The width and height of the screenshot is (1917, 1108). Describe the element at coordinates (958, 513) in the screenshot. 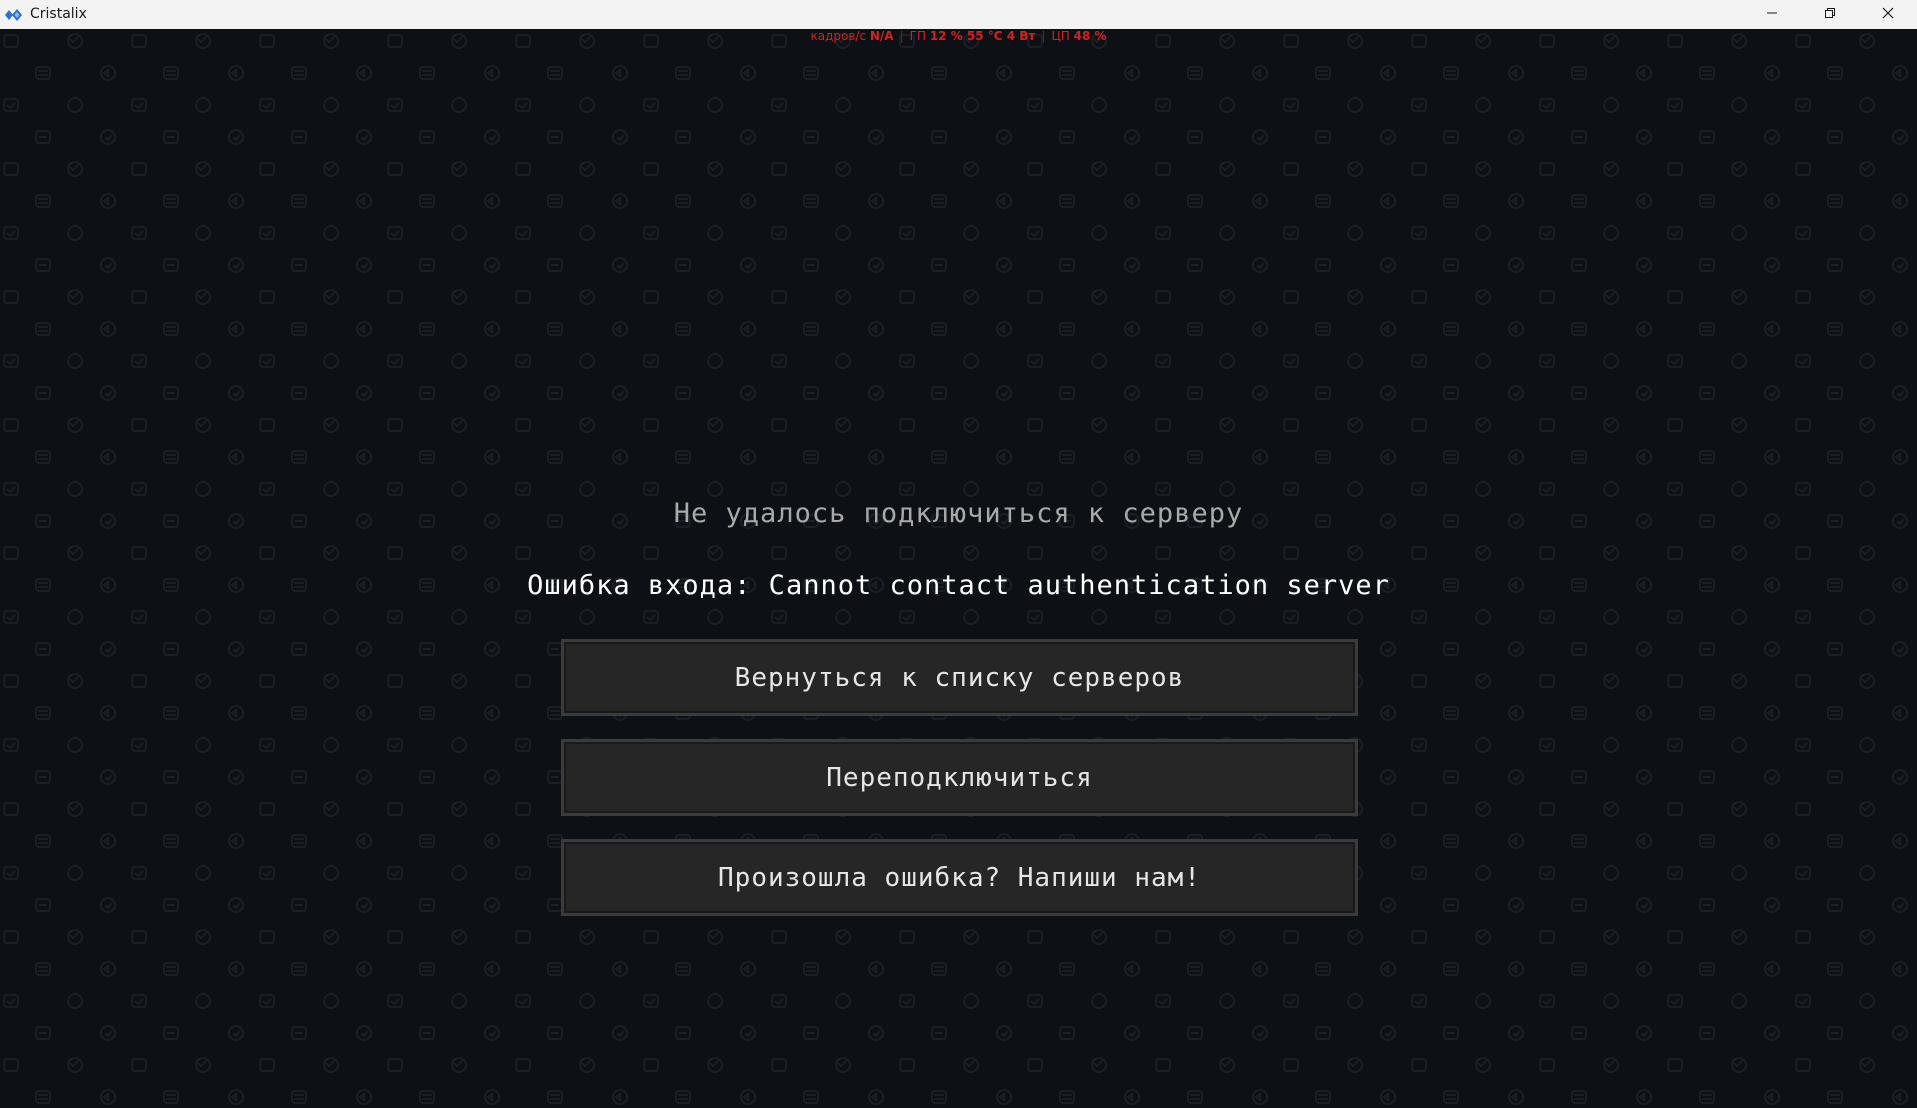

I see `disconnect-title: Не удалось подключиться к серверу` at that location.